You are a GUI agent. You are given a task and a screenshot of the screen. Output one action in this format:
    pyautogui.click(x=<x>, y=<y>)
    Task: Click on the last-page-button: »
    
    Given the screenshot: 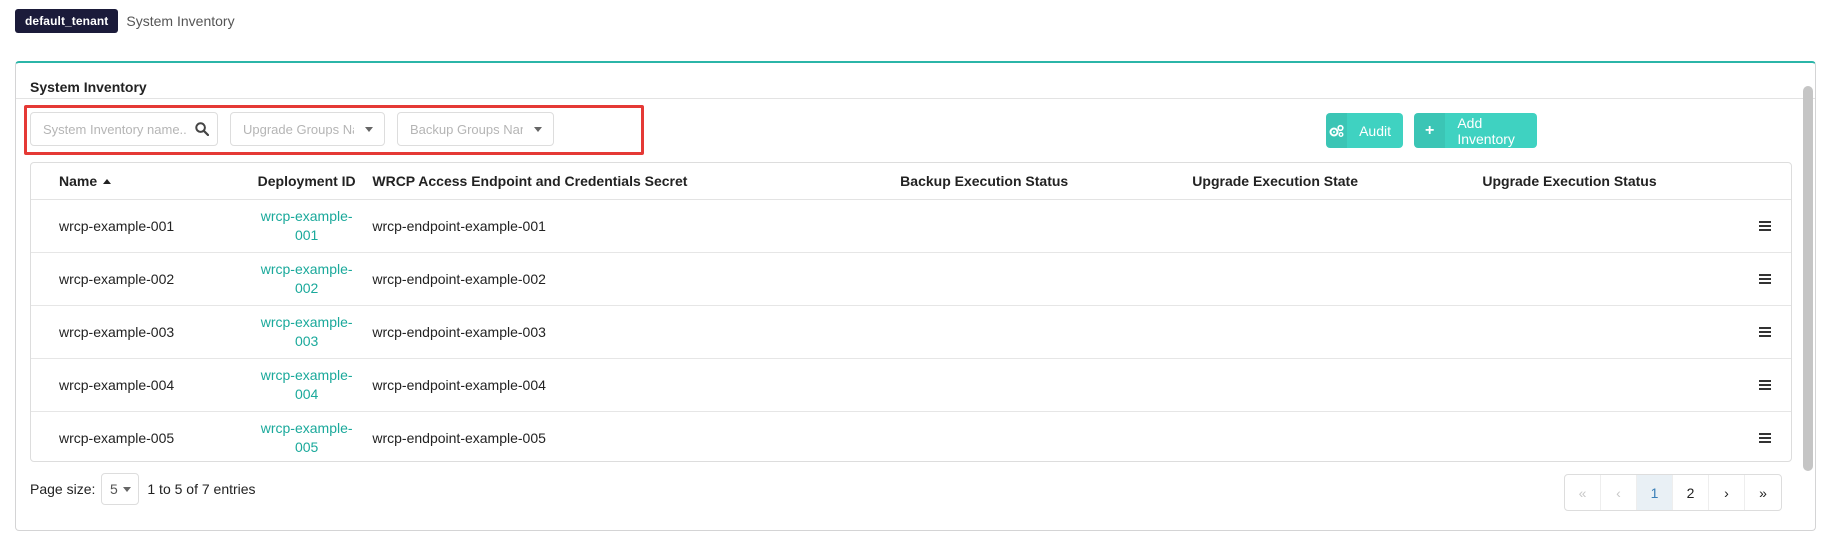 What is the action you would take?
    pyautogui.click(x=1763, y=492)
    